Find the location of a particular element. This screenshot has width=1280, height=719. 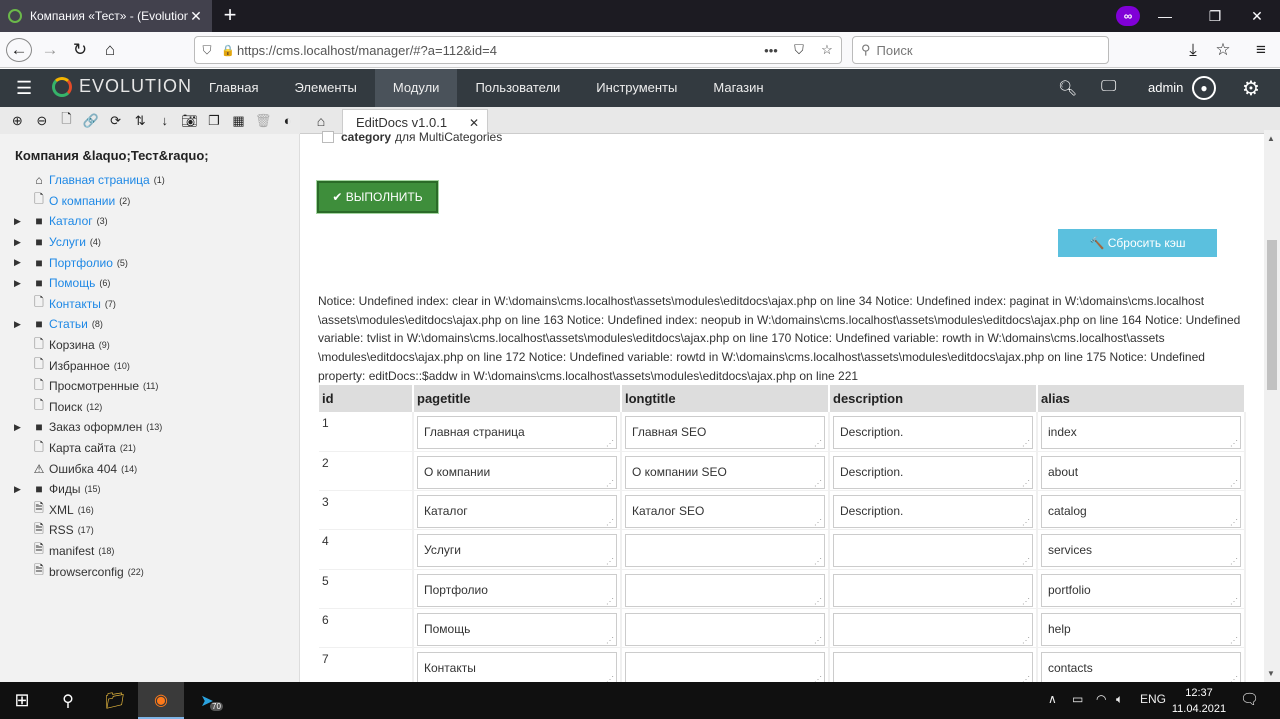

tree-node: ▶ ■ Услуги (4) is located at coordinates (154, 242).